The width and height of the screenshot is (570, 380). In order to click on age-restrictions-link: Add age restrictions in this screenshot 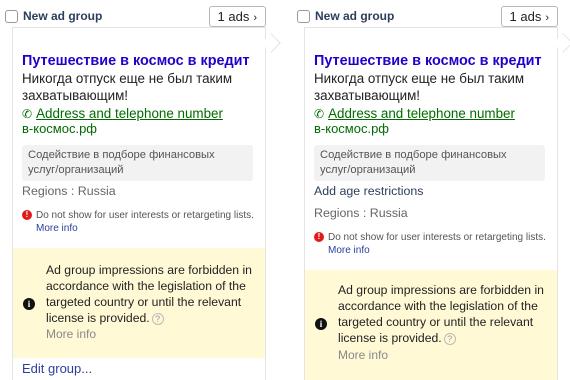, I will do `click(431, 191)`.